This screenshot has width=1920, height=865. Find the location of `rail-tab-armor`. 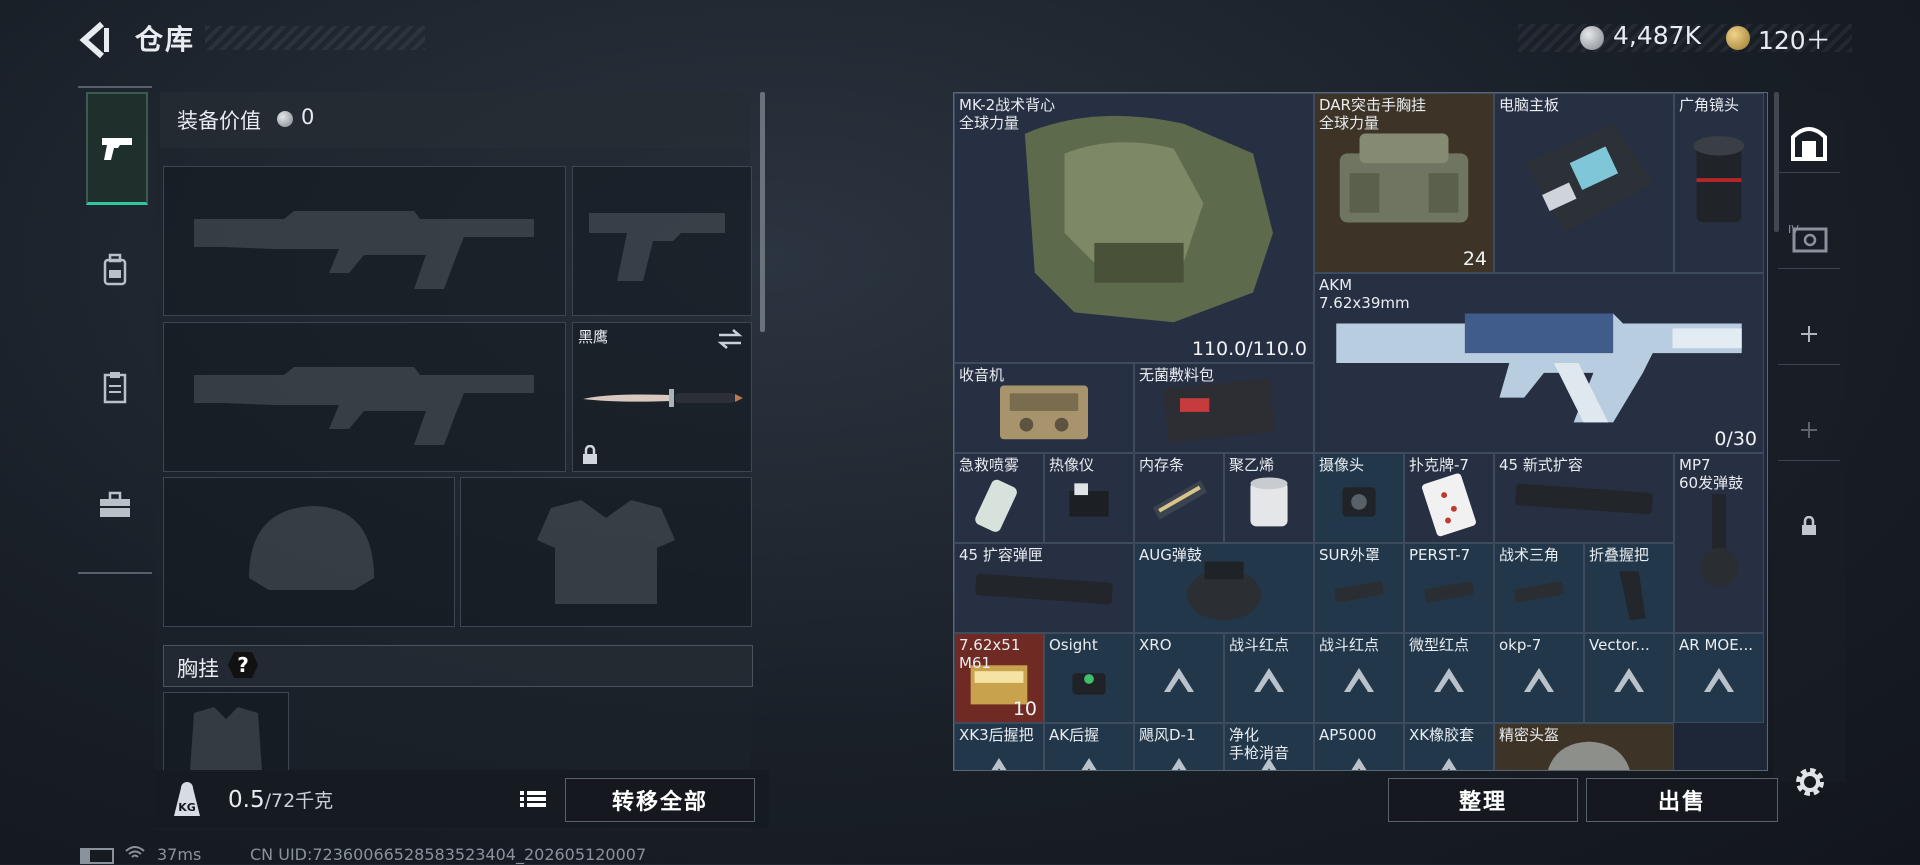

rail-tab-armor is located at coordinates (115, 387).